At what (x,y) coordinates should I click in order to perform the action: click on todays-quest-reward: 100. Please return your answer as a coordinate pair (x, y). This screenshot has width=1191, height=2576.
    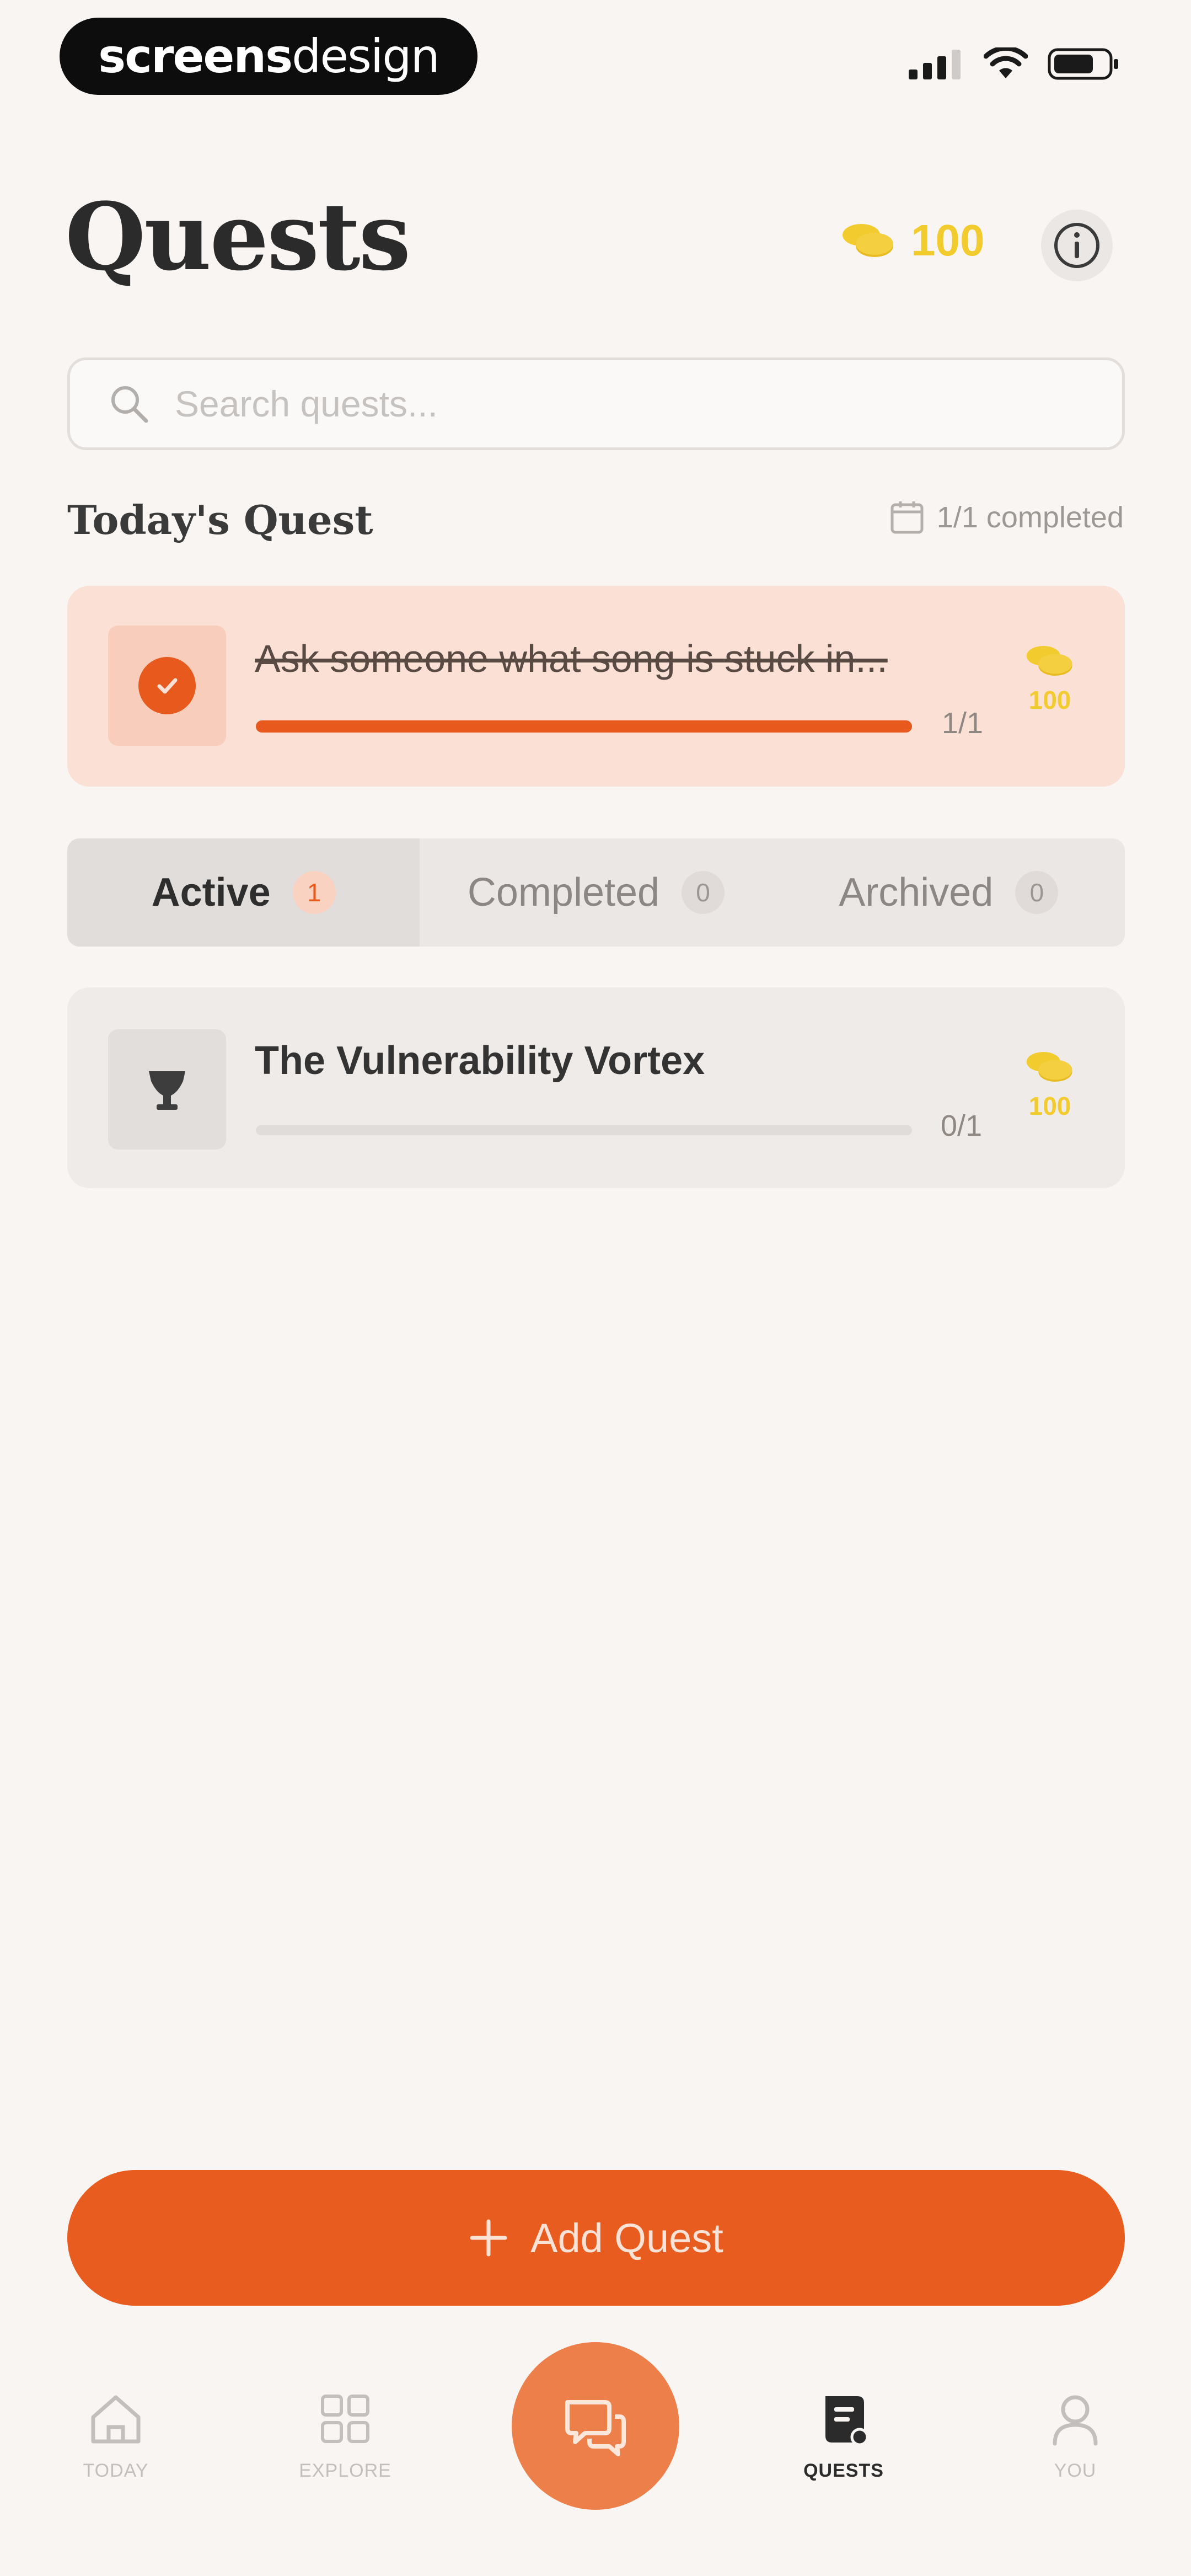
    Looking at the image, I should click on (1049, 678).